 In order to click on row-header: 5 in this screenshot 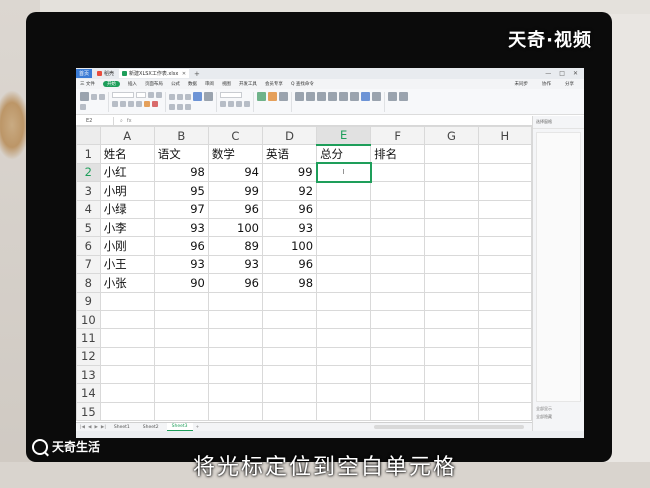, I will do `click(88, 227)`.